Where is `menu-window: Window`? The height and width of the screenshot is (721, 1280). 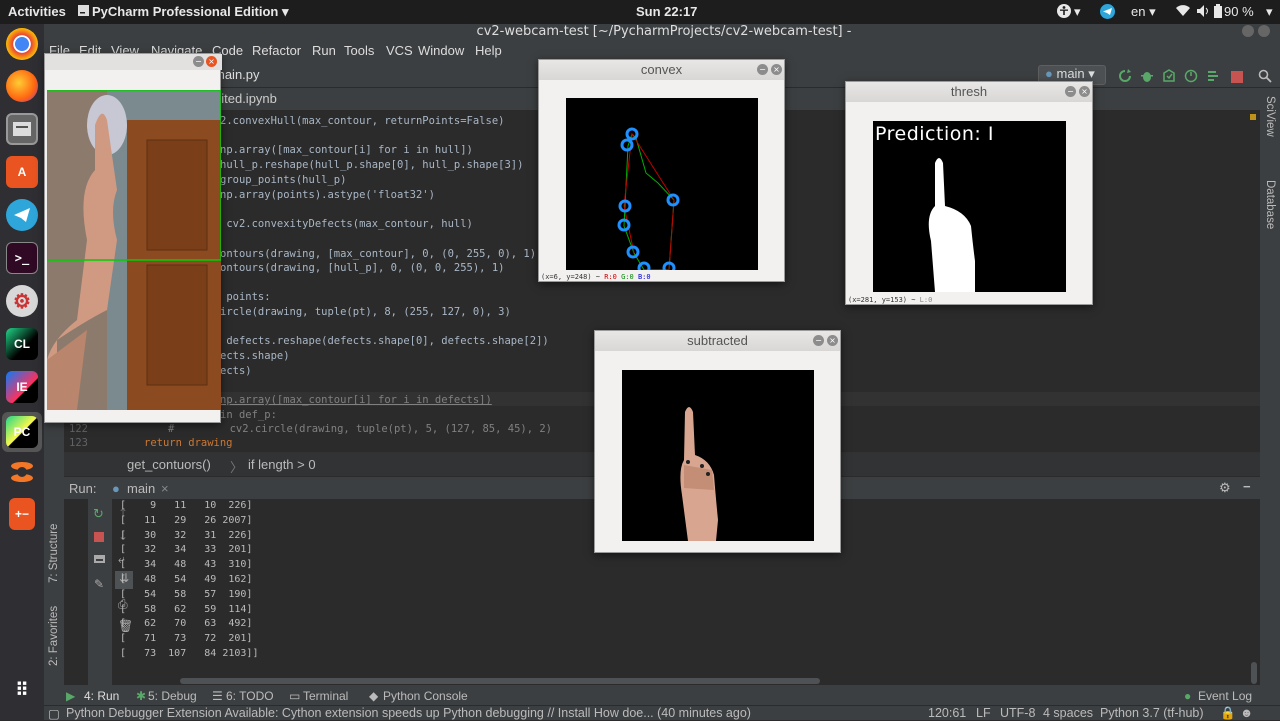
menu-window: Window is located at coordinates (441, 50).